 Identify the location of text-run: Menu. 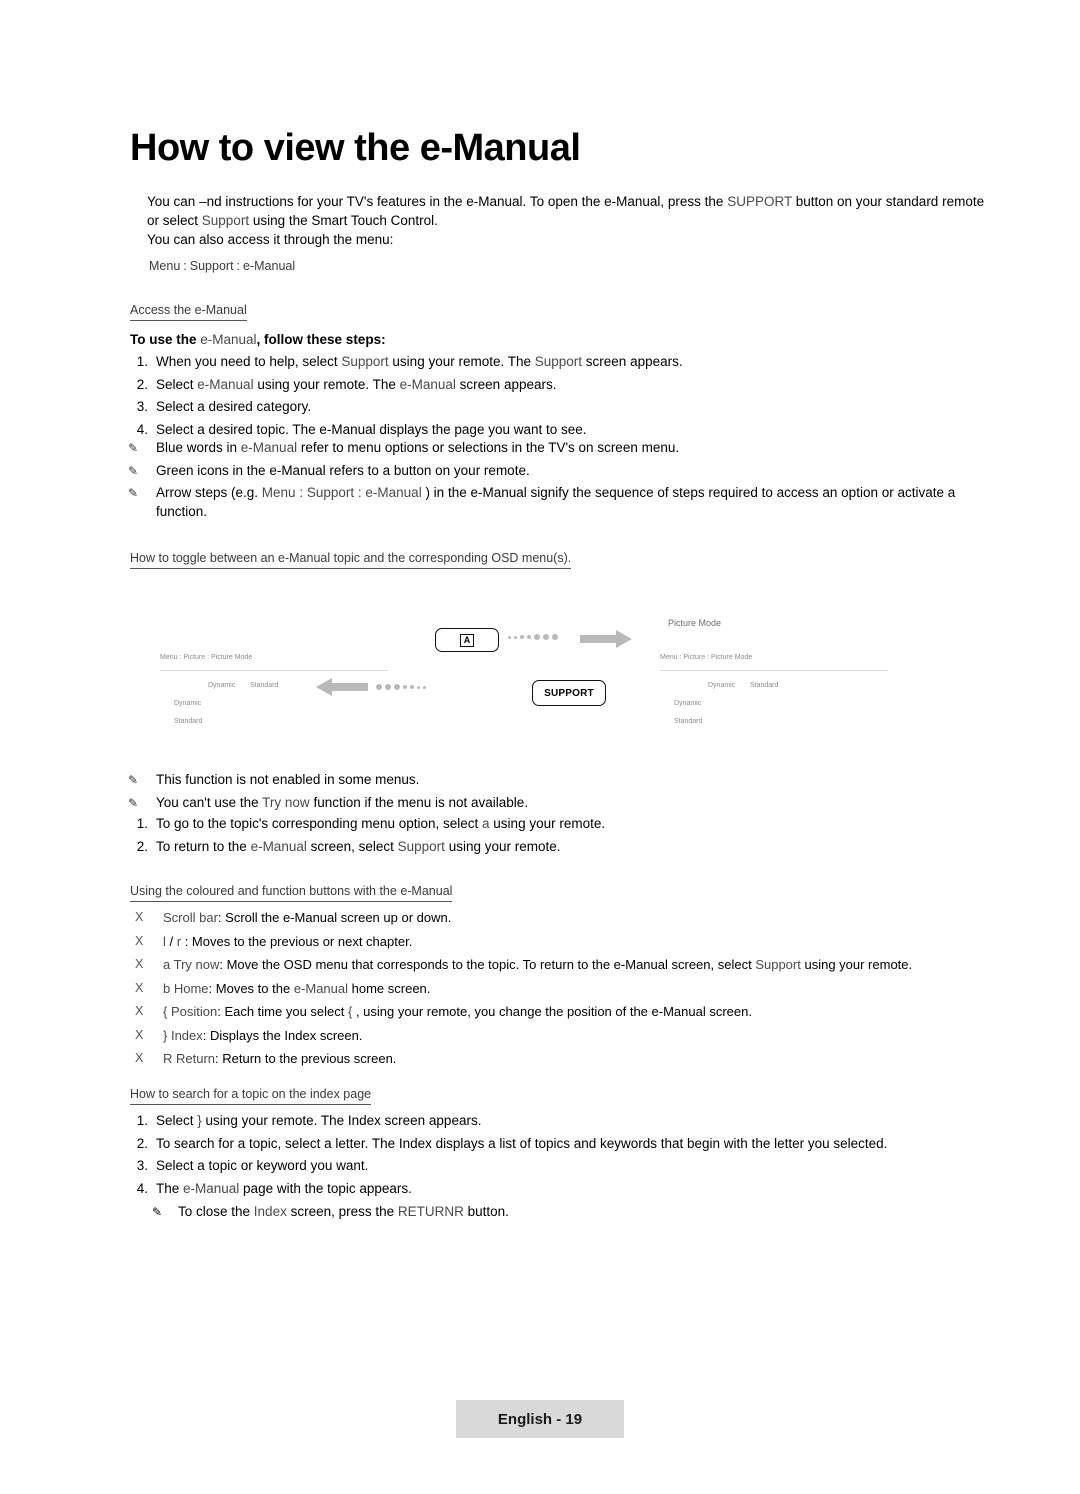
(278, 492).